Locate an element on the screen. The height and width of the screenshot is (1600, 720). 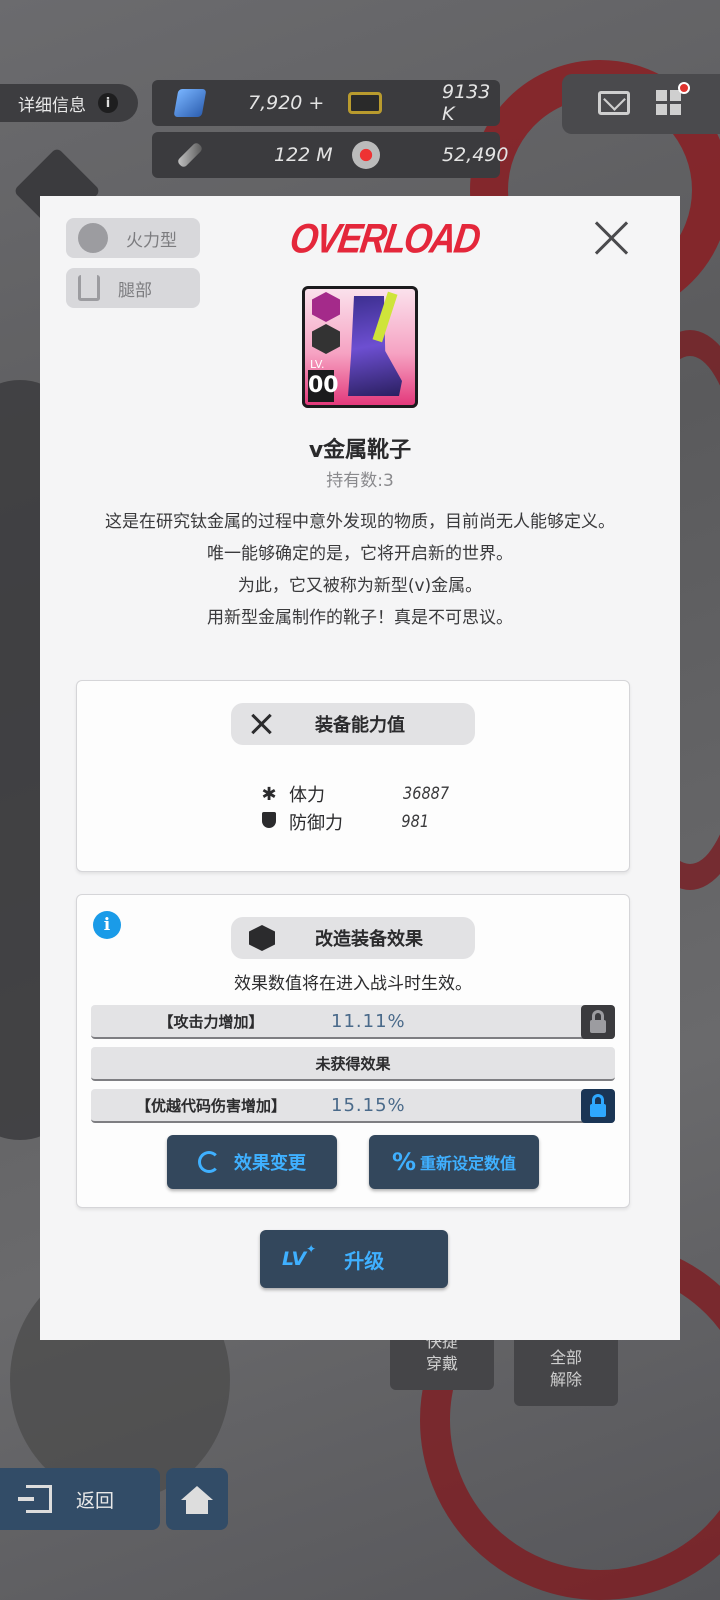
gem-resource is located at coordinates (190, 103).